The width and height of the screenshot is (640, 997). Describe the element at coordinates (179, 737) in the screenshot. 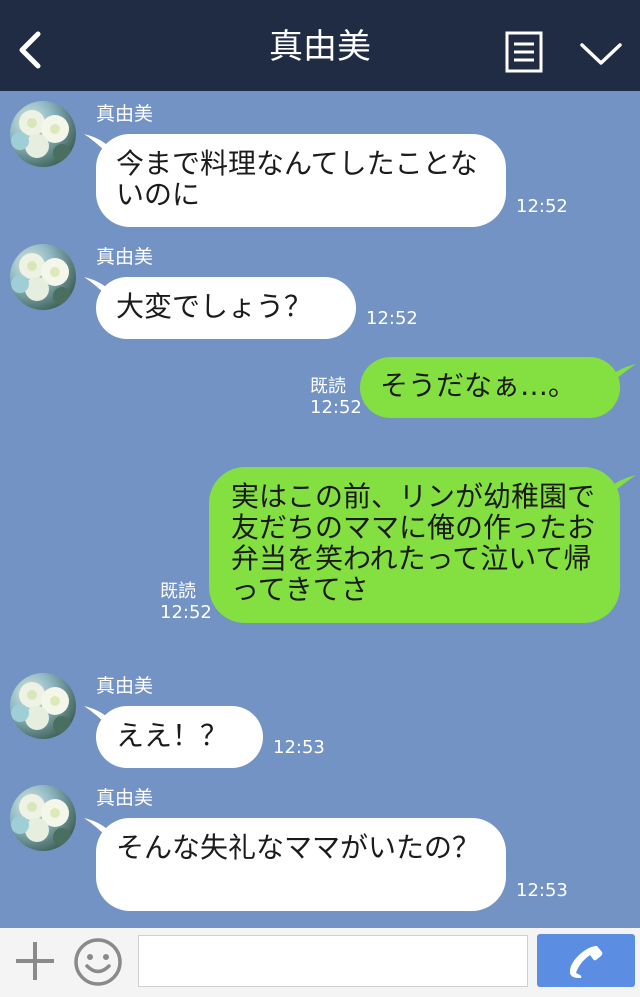

I see `message-bubble: ええ！？` at that location.